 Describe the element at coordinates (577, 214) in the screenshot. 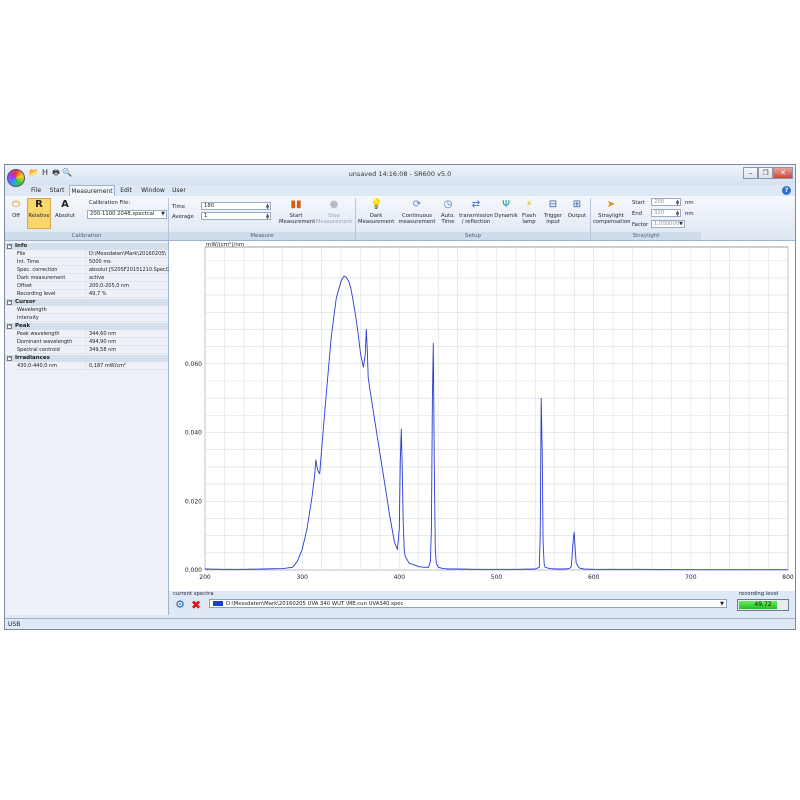

I see `output-button: ⊞ Output` at that location.